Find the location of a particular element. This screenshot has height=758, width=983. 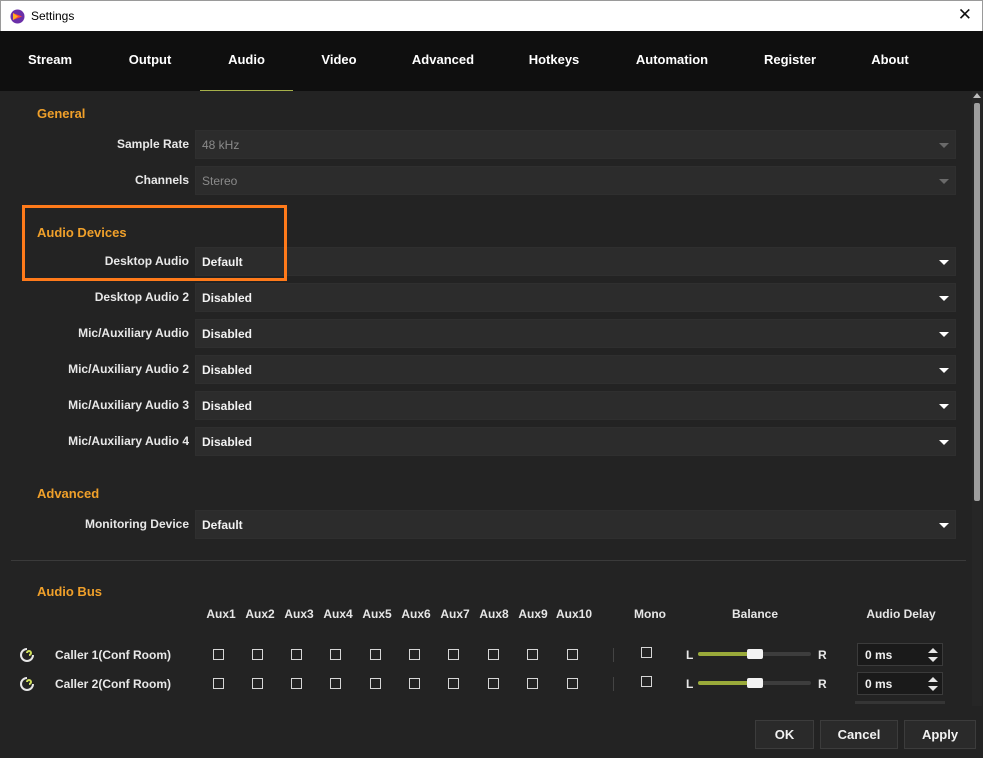

tab-hotkeys: Hotkeys is located at coordinates (554, 61).